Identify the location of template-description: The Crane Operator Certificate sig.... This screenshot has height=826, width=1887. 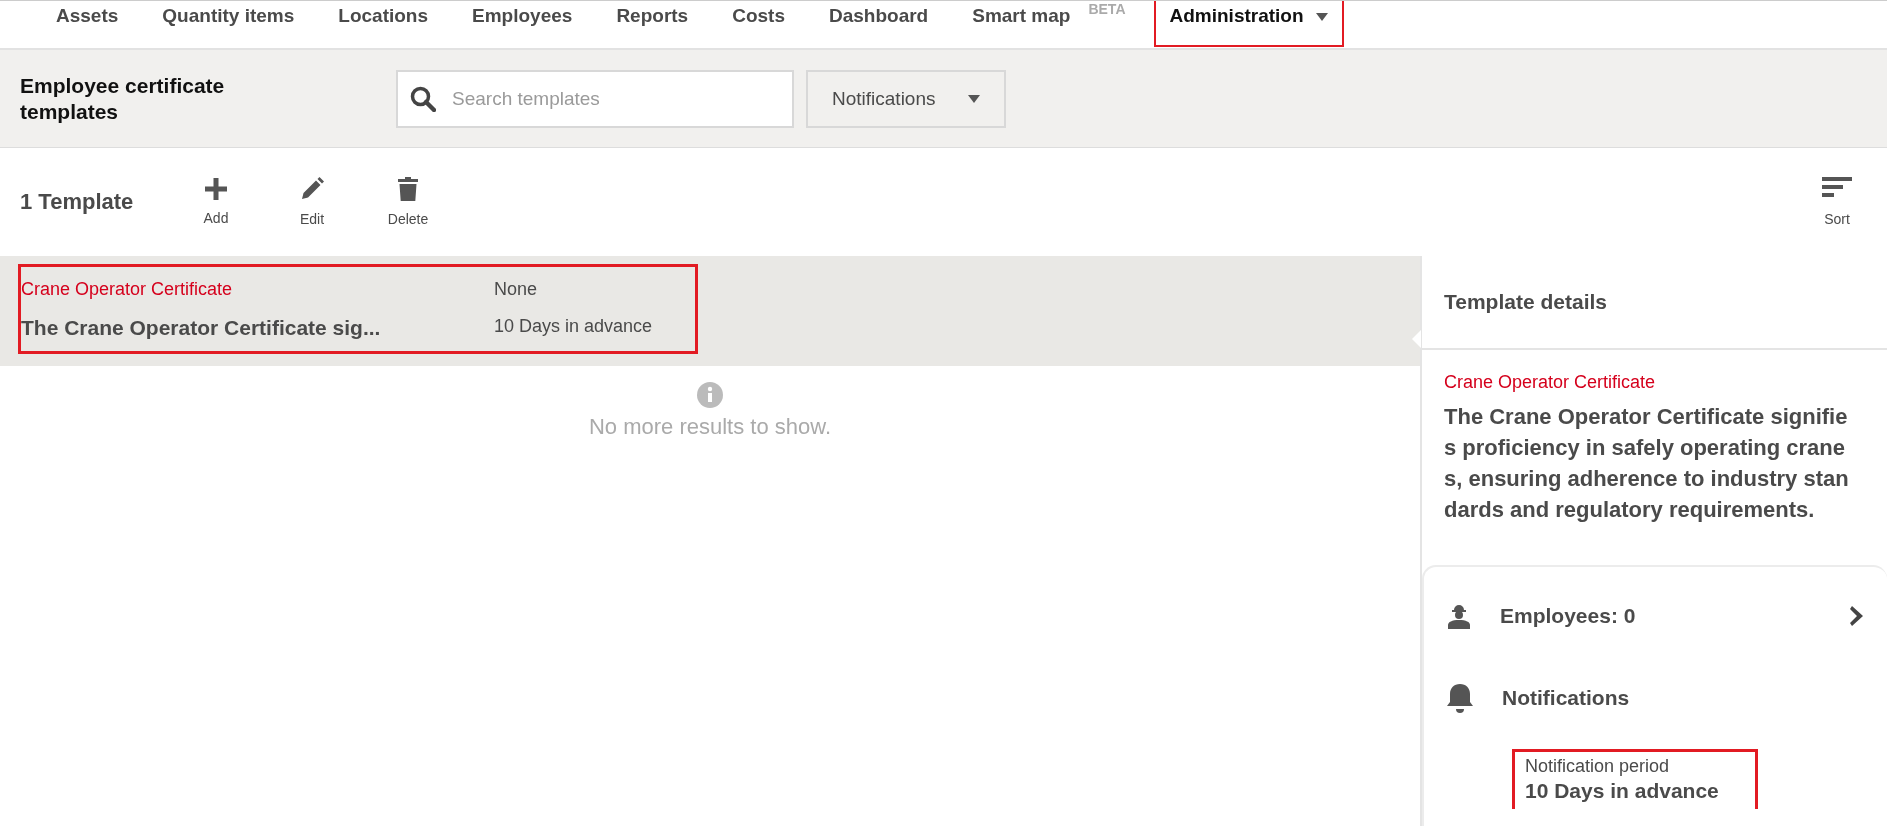
(201, 327).